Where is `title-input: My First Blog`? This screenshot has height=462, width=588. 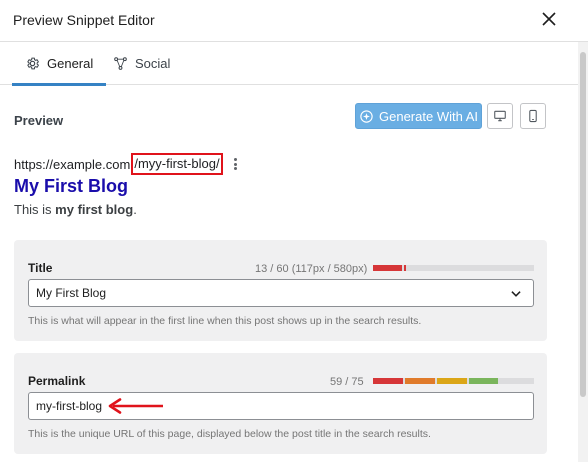 title-input: My First Blog is located at coordinates (281, 293).